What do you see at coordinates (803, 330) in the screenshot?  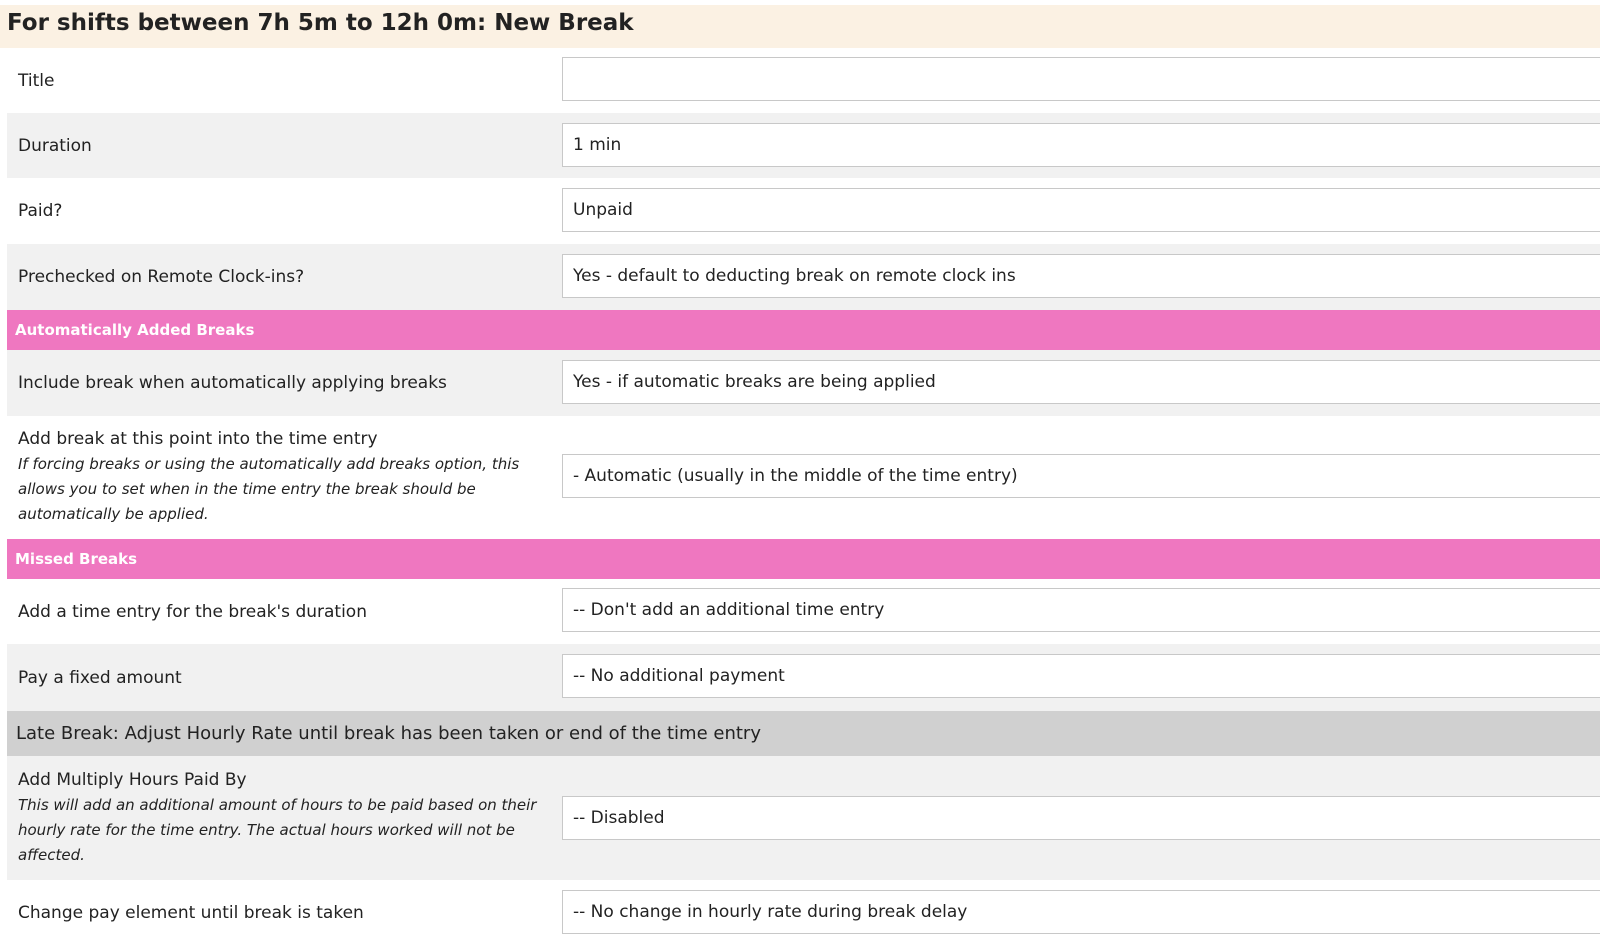 I see `section-automatically-added-breaks: Automatically Added Breaks` at bounding box center [803, 330].